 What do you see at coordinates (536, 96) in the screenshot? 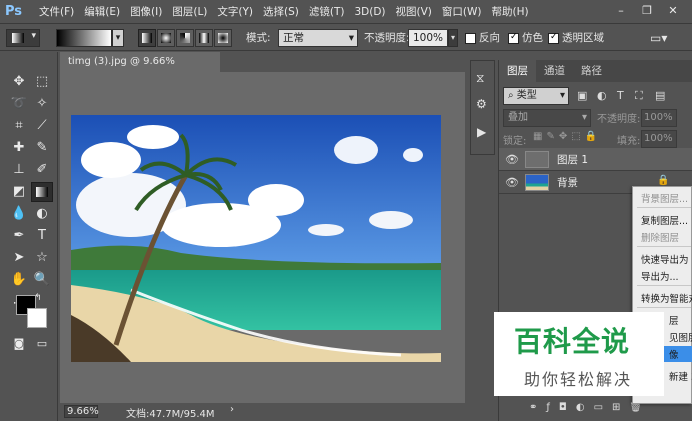
I see `layer-filter-select: ⌕ 类型 ▾` at bounding box center [536, 96].